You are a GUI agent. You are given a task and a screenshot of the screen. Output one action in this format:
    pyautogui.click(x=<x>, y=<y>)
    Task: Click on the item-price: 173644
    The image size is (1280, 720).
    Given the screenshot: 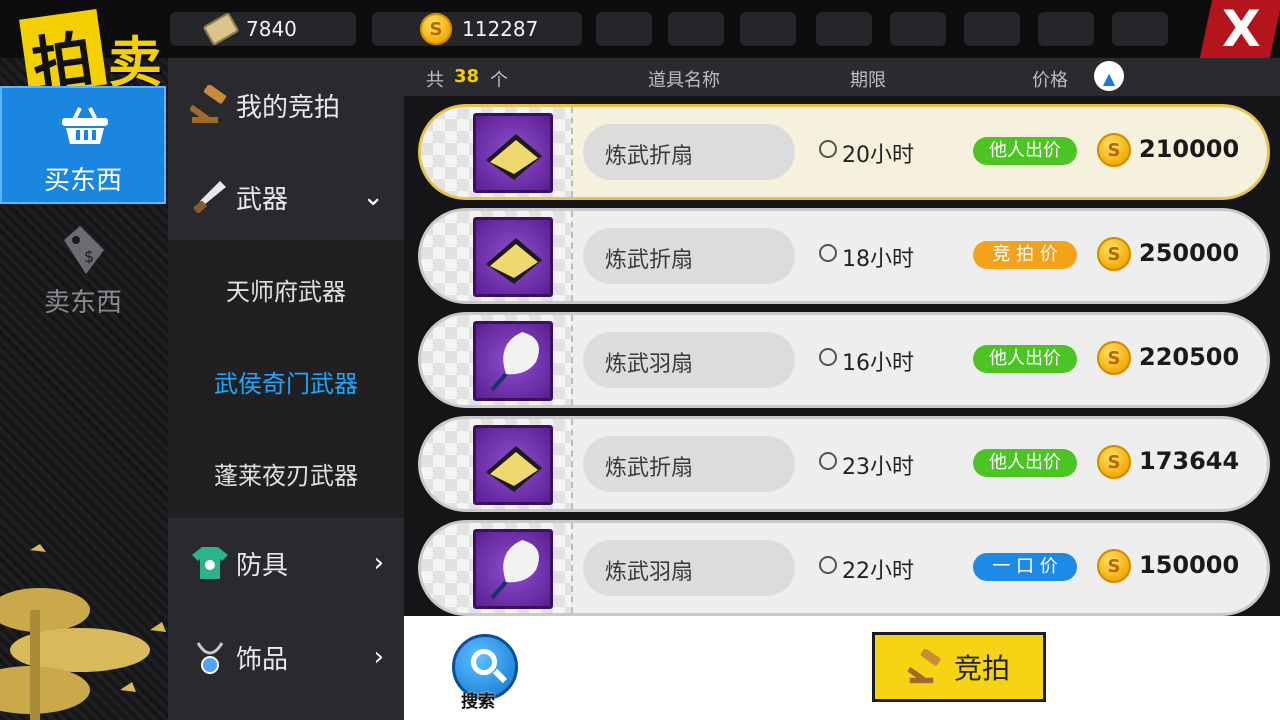 What is the action you would take?
    pyautogui.click(x=1189, y=461)
    